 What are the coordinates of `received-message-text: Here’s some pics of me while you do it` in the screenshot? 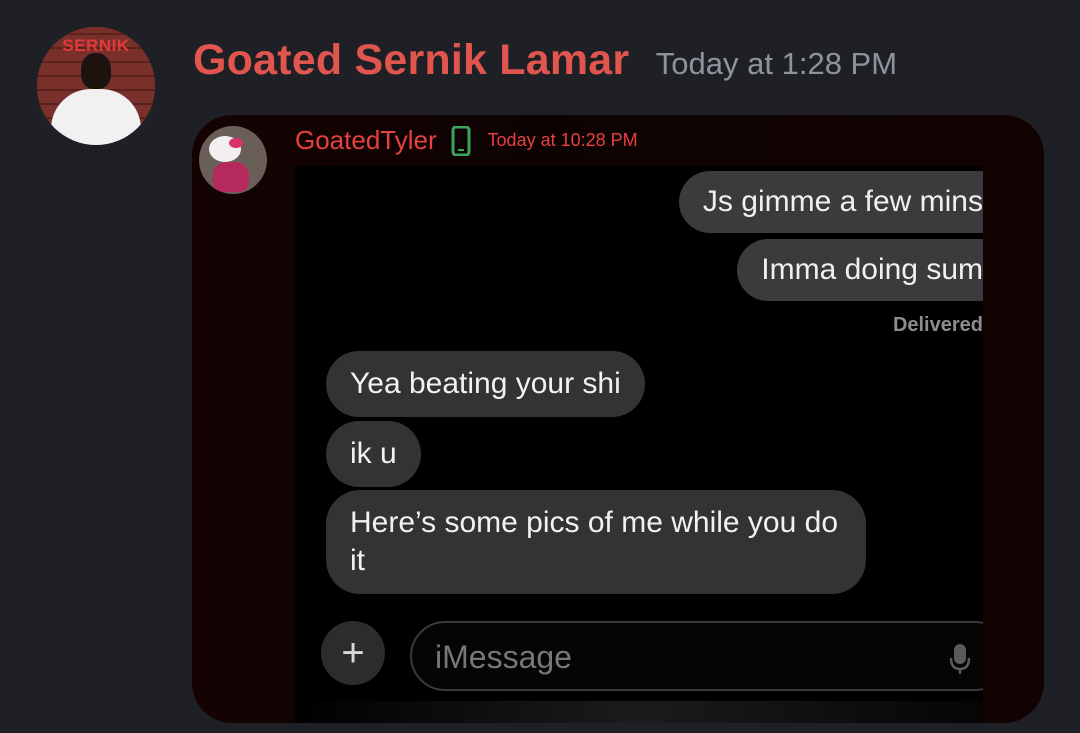 It's located at (594, 541).